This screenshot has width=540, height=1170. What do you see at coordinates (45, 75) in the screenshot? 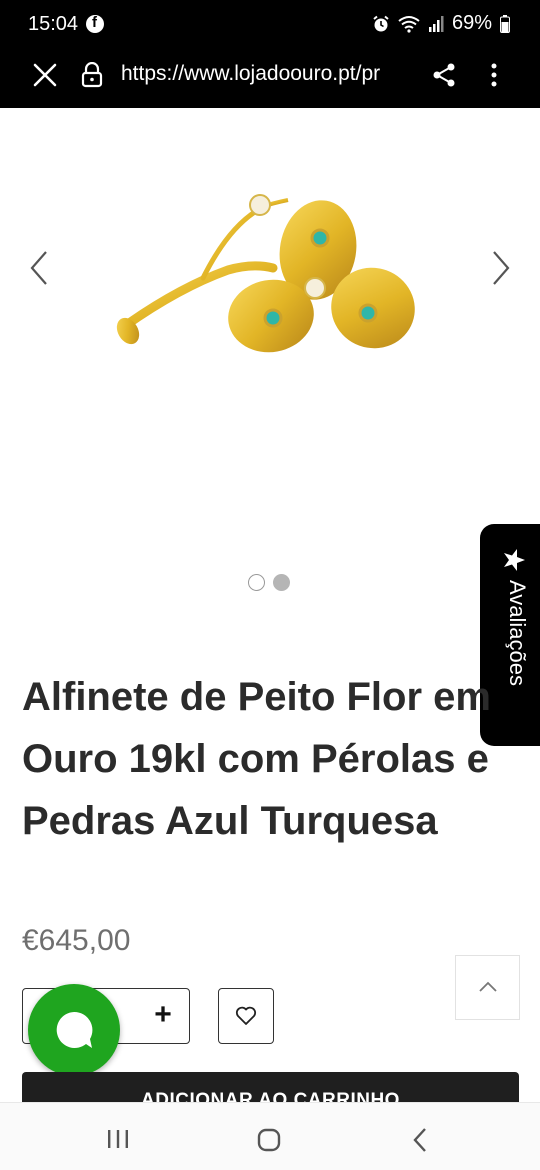
I see `close-icon` at bounding box center [45, 75].